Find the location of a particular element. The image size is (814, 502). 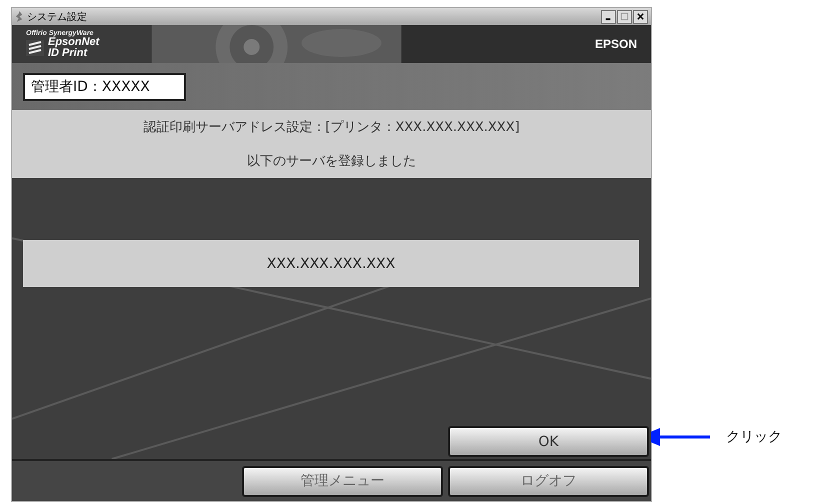

product-name: ID Print is located at coordinates (68, 53).